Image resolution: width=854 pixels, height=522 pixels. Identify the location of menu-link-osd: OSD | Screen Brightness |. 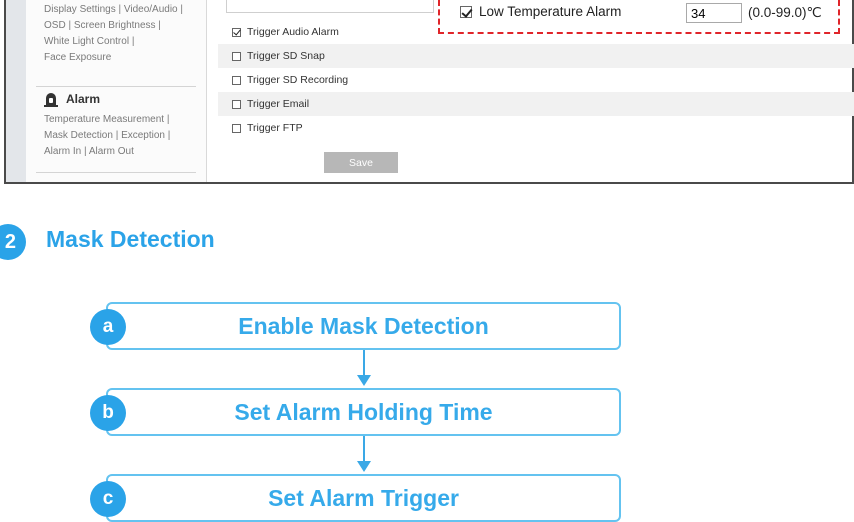
(113, 26).